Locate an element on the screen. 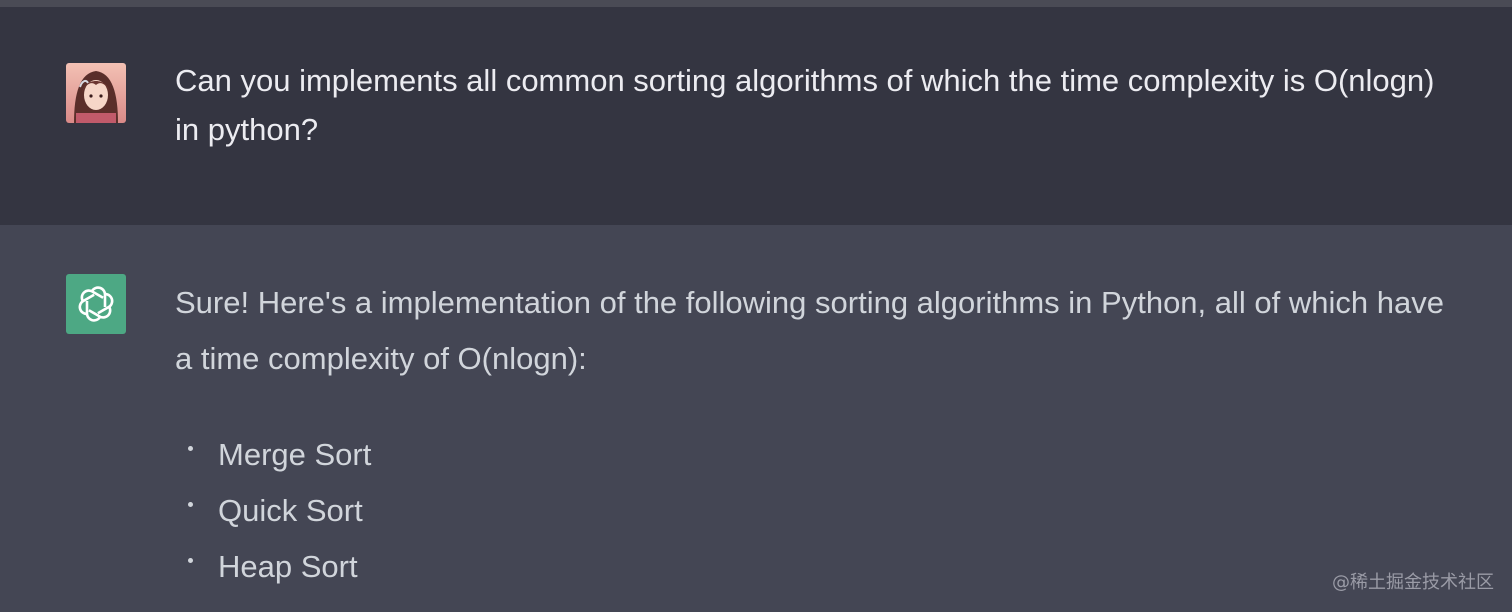 This screenshot has height=612, width=1512. user-avatar is located at coordinates (96, 93).